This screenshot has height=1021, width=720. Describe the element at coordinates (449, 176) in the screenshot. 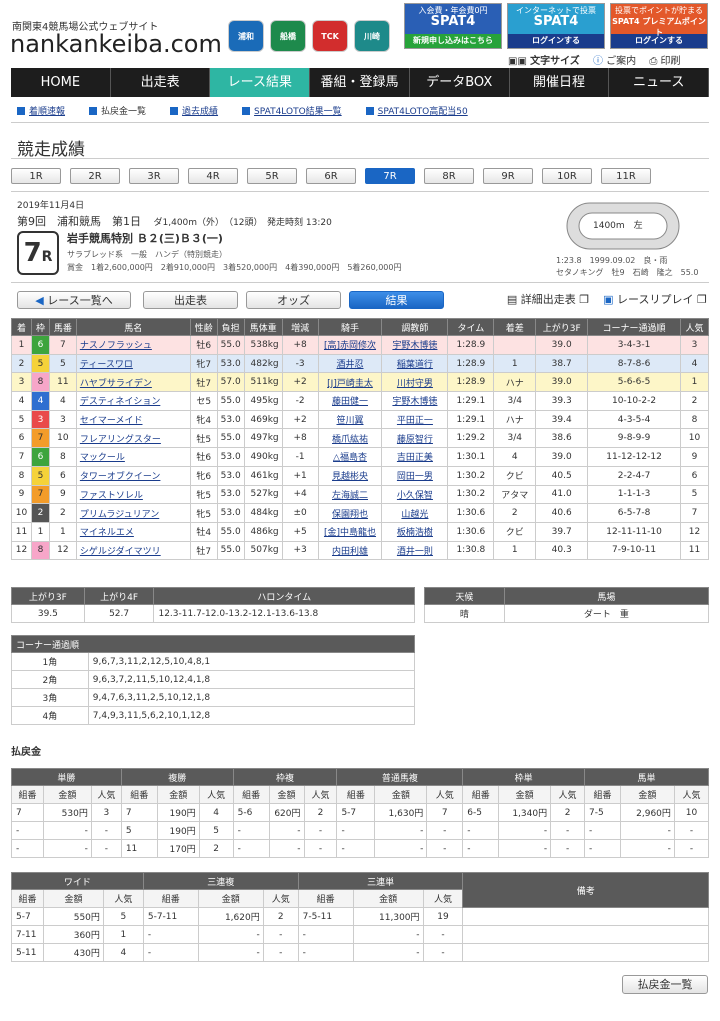

I see `race-tab-8R: 8R` at that location.